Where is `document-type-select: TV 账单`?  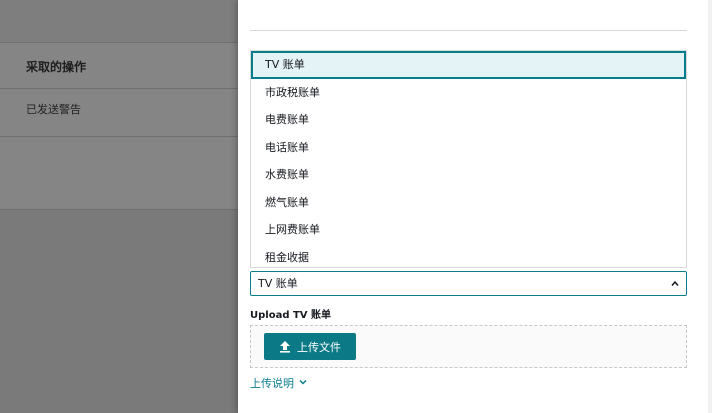
document-type-select: TV 账单 is located at coordinates (468, 283).